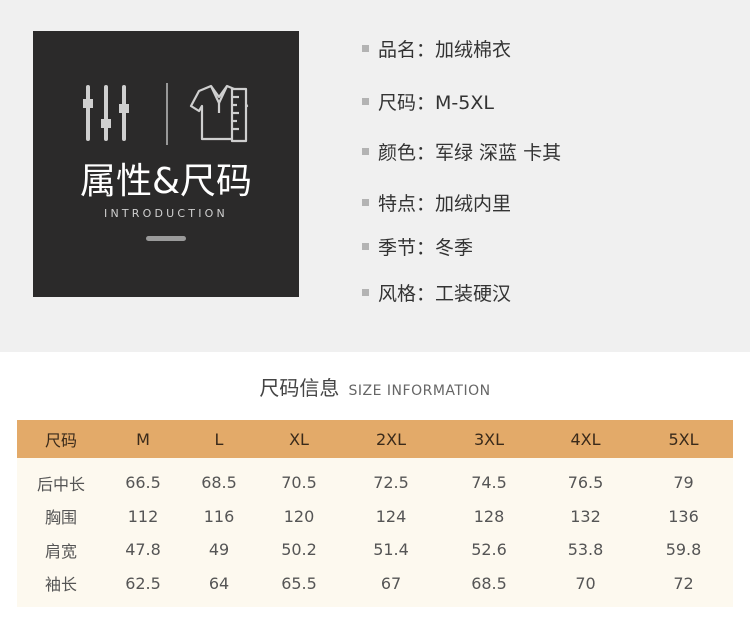 Image resolution: width=750 pixels, height=619 pixels. I want to click on table-cell: 112, so click(143, 516).